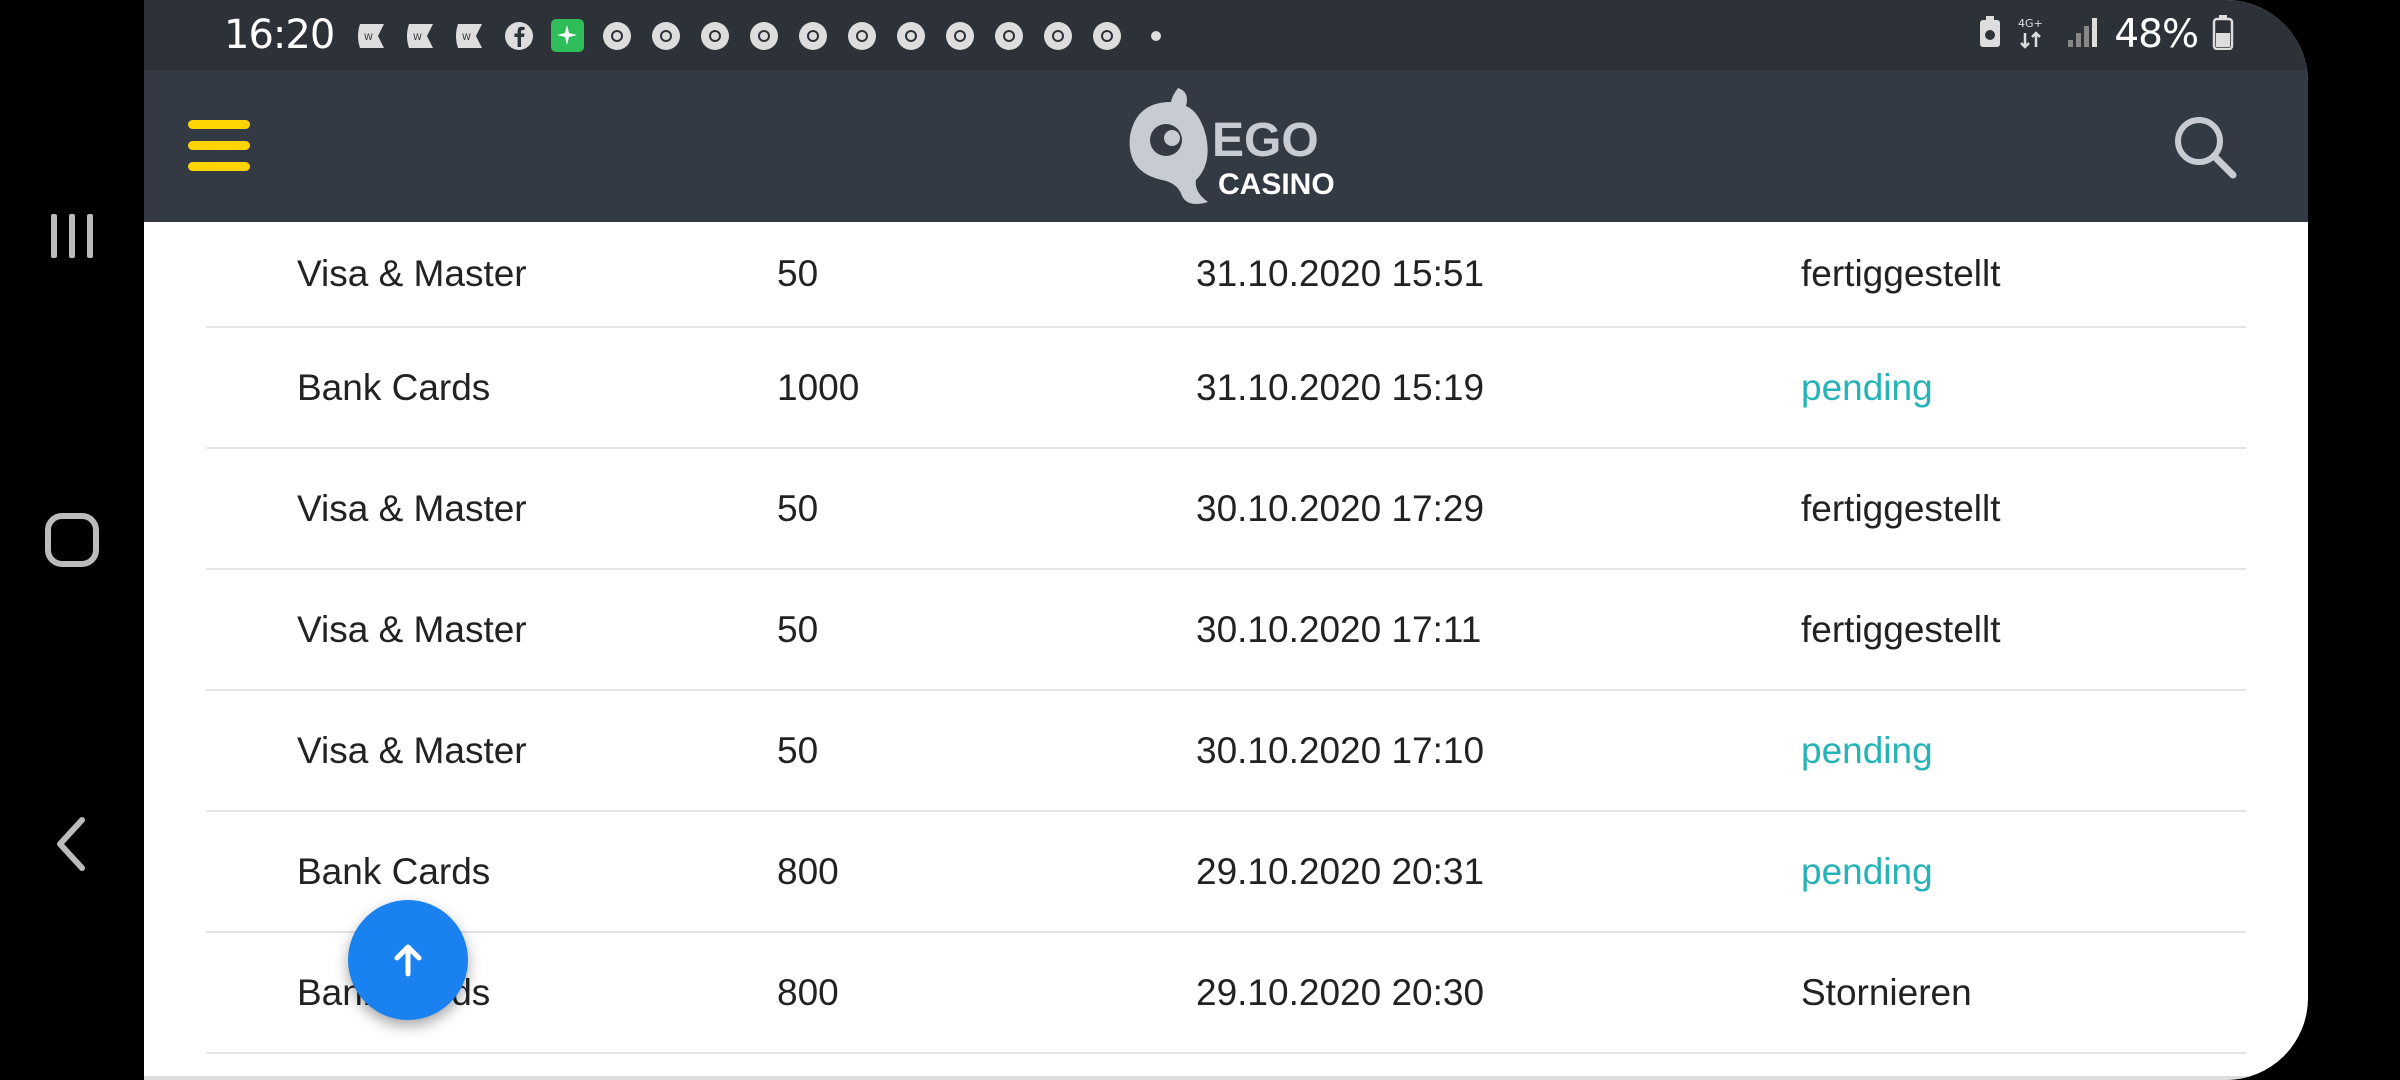  Describe the element at coordinates (1340, 273) in the screenshot. I see `date: 31.10.2020 15:51` at that location.